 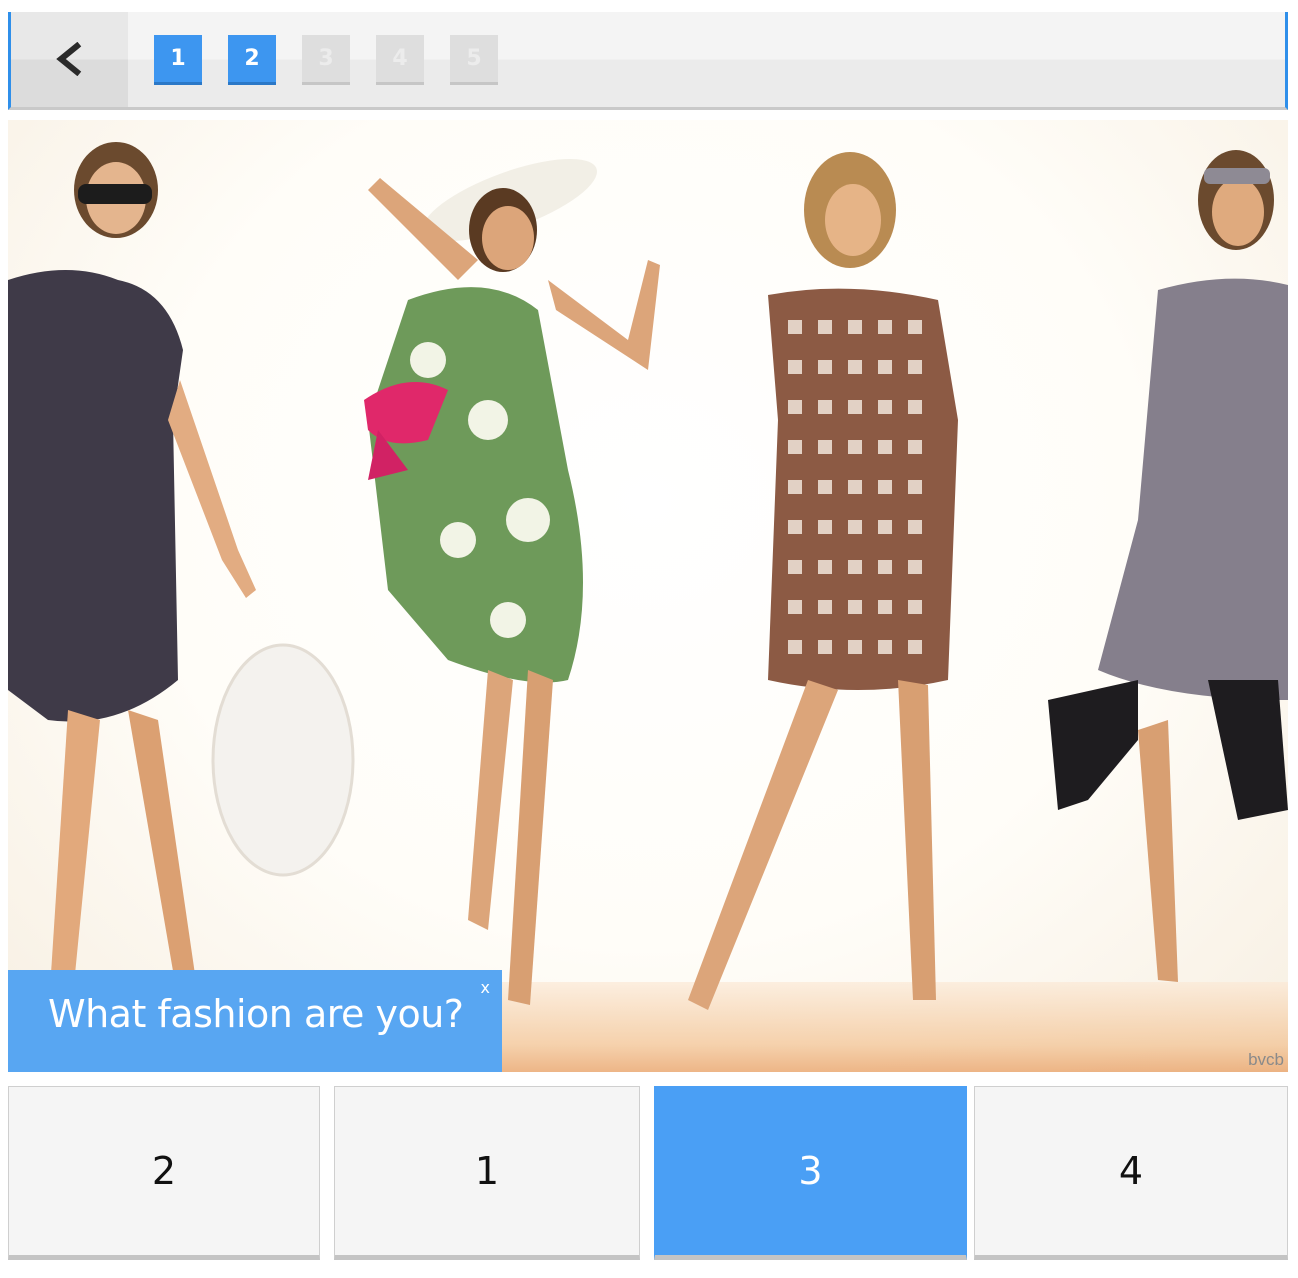 What do you see at coordinates (252, 60) in the screenshot?
I see `page-button-2: 2` at bounding box center [252, 60].